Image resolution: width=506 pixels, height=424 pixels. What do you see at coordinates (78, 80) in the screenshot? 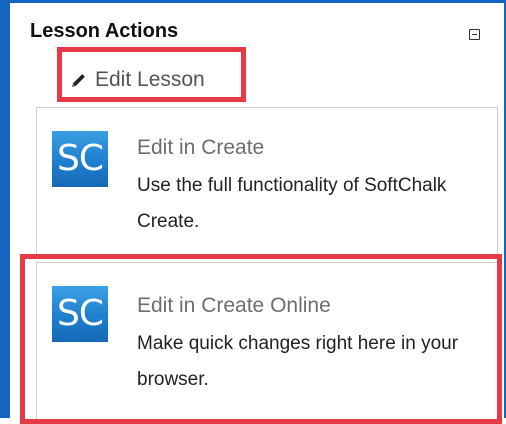
I see `pencil-icon` at bounding box center [78, 80].